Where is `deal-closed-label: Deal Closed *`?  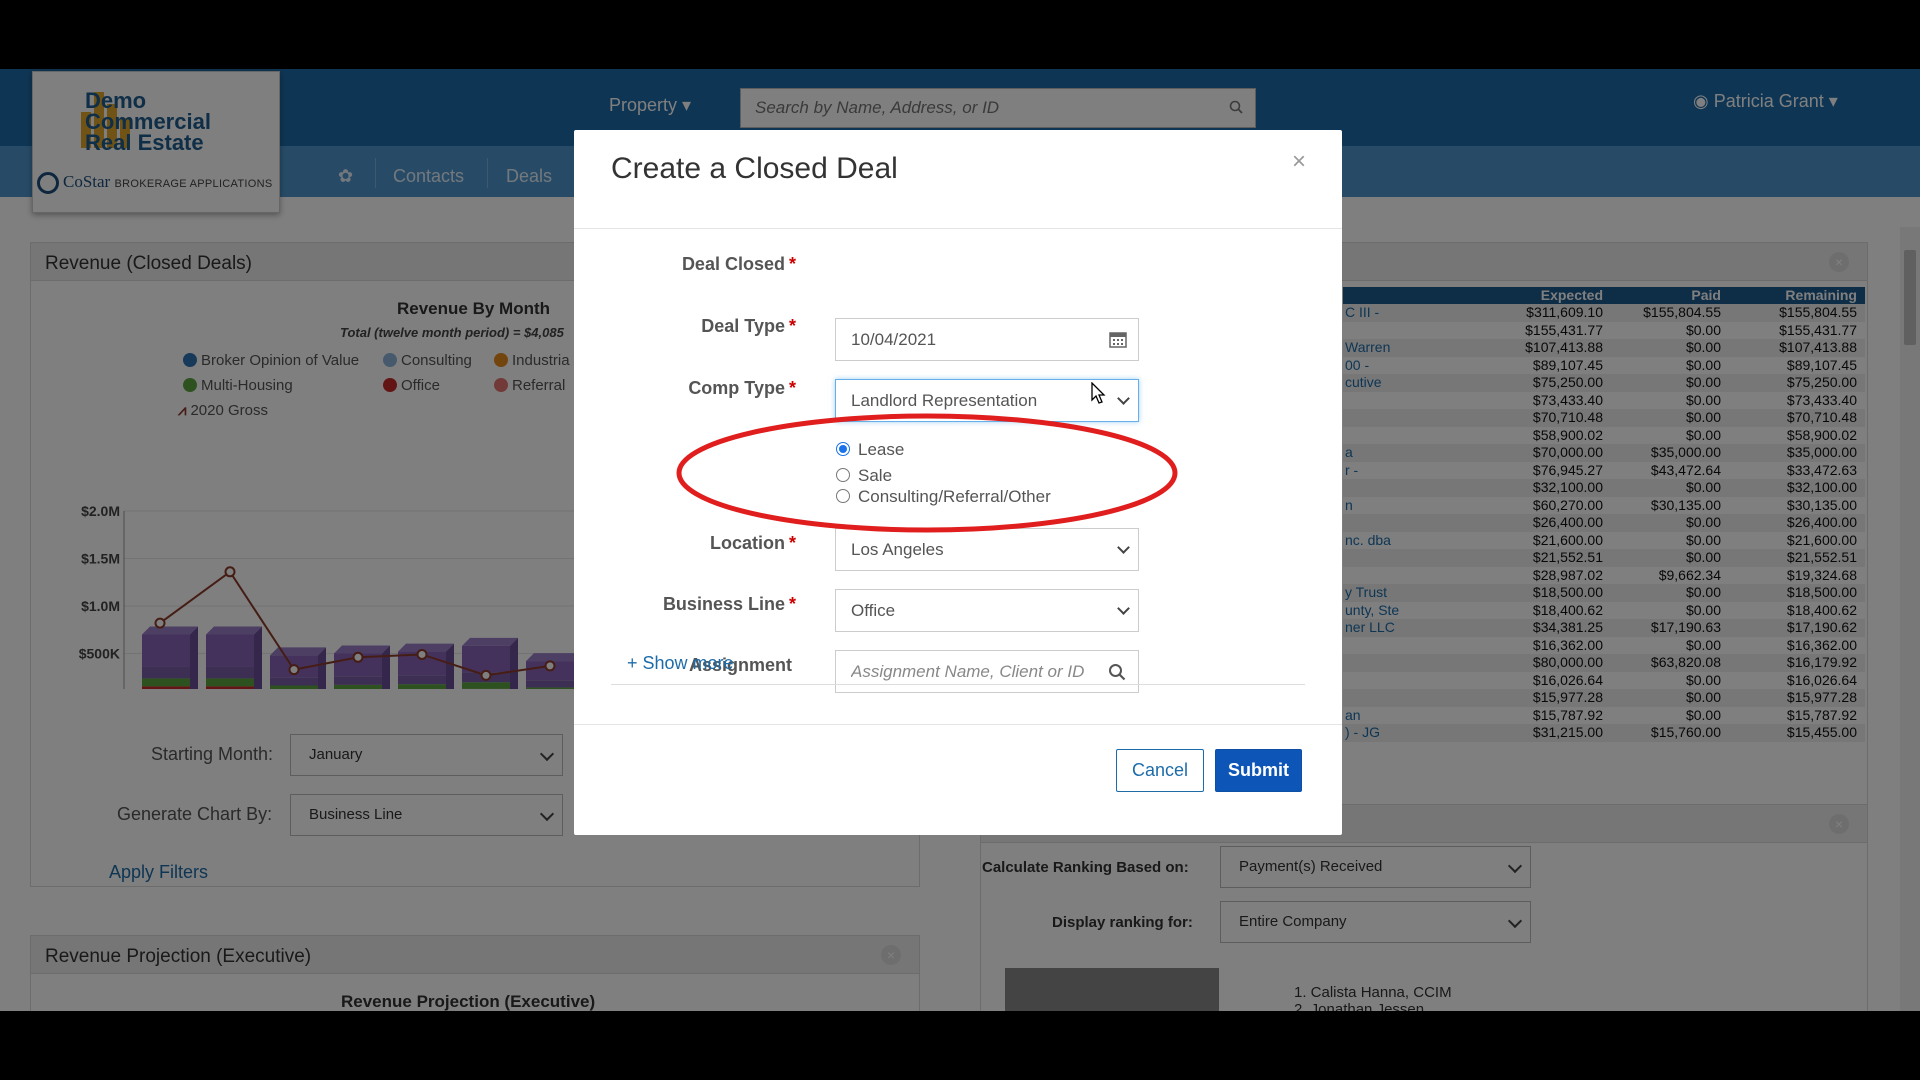 deal-closed-label: Deal Closed * is located at coordinates (696, 264).